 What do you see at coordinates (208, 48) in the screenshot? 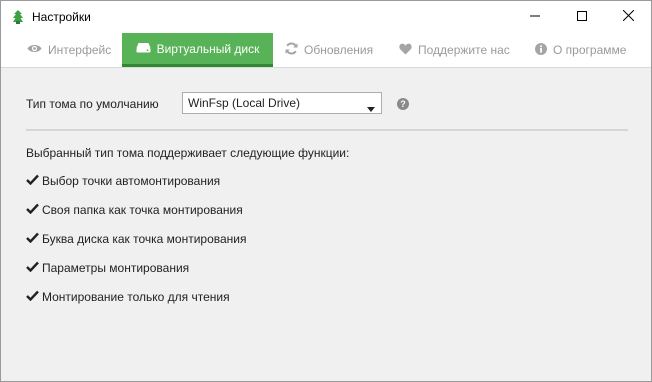
I see `tab-label: Виртуальный диск` at bounding box center [208, 48].